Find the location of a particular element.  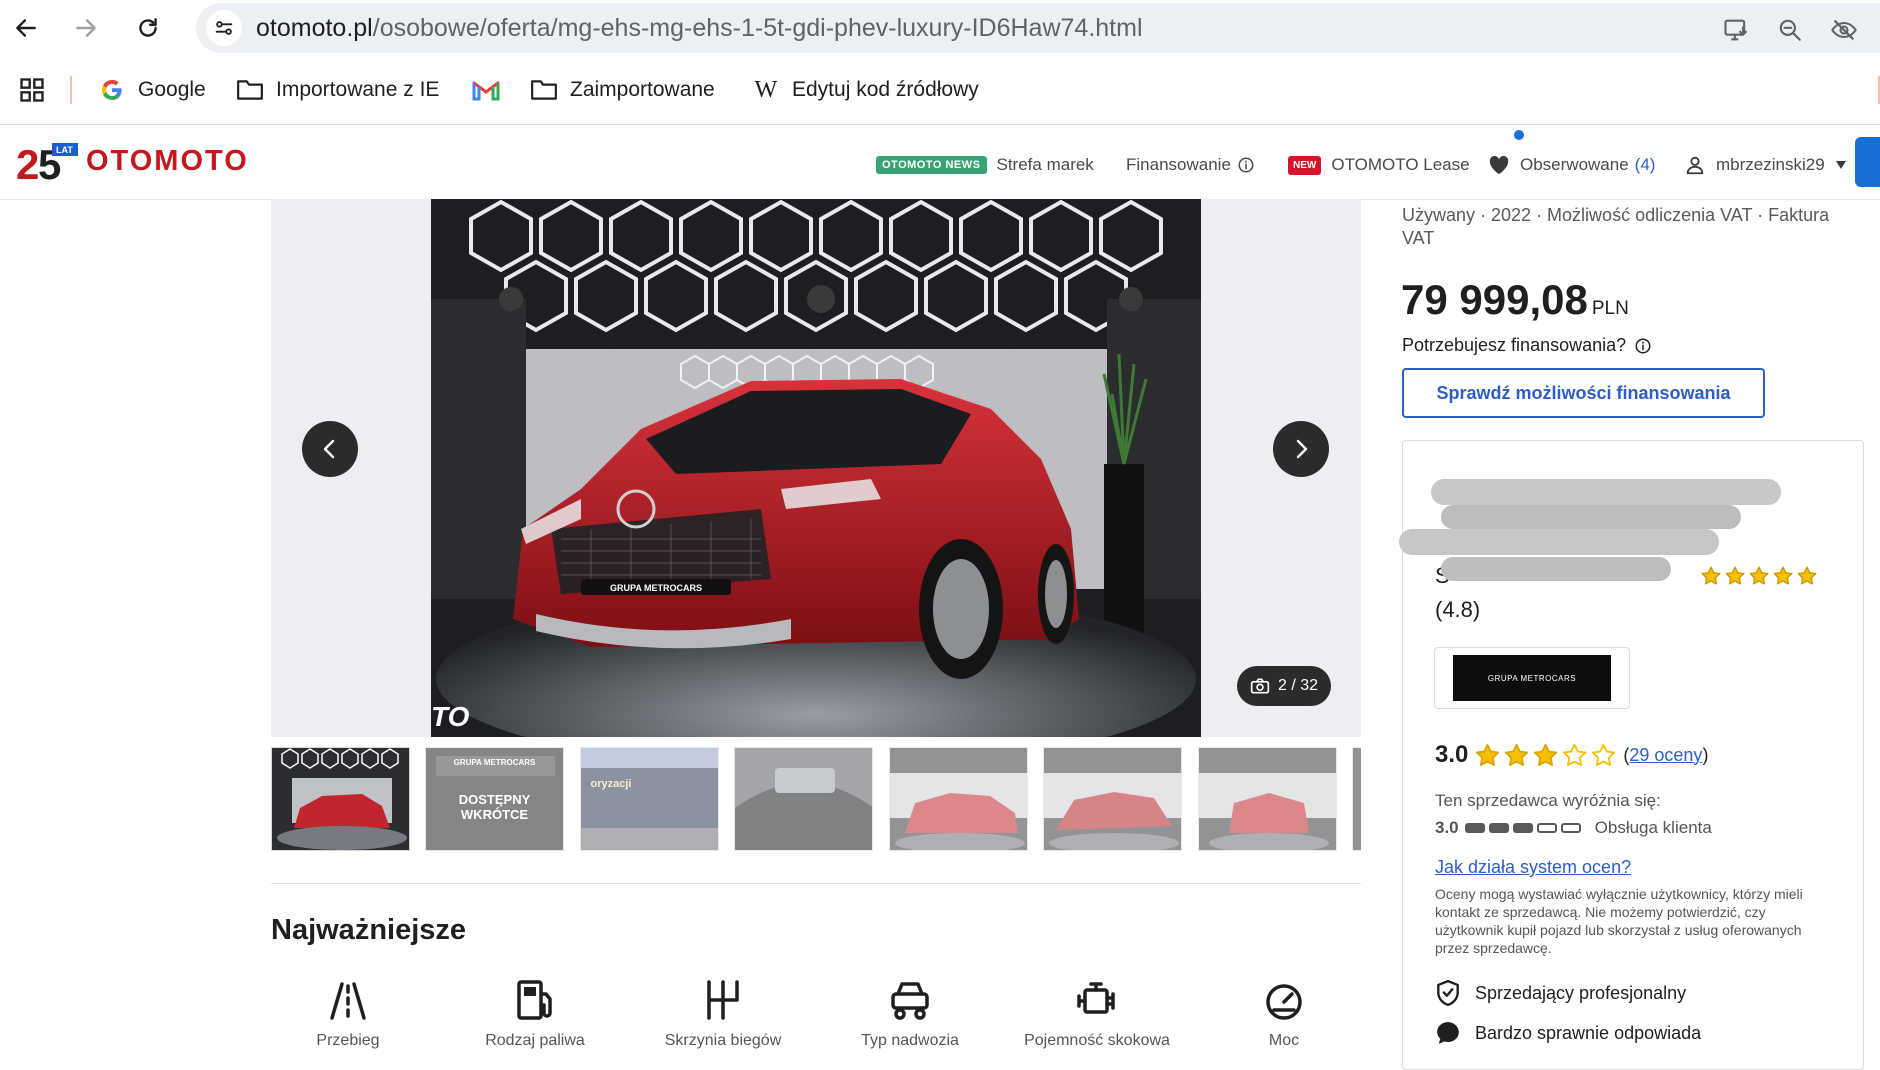

nav-lease: NEW OTOMOTO Lease is located at coordinates (1379, 165).